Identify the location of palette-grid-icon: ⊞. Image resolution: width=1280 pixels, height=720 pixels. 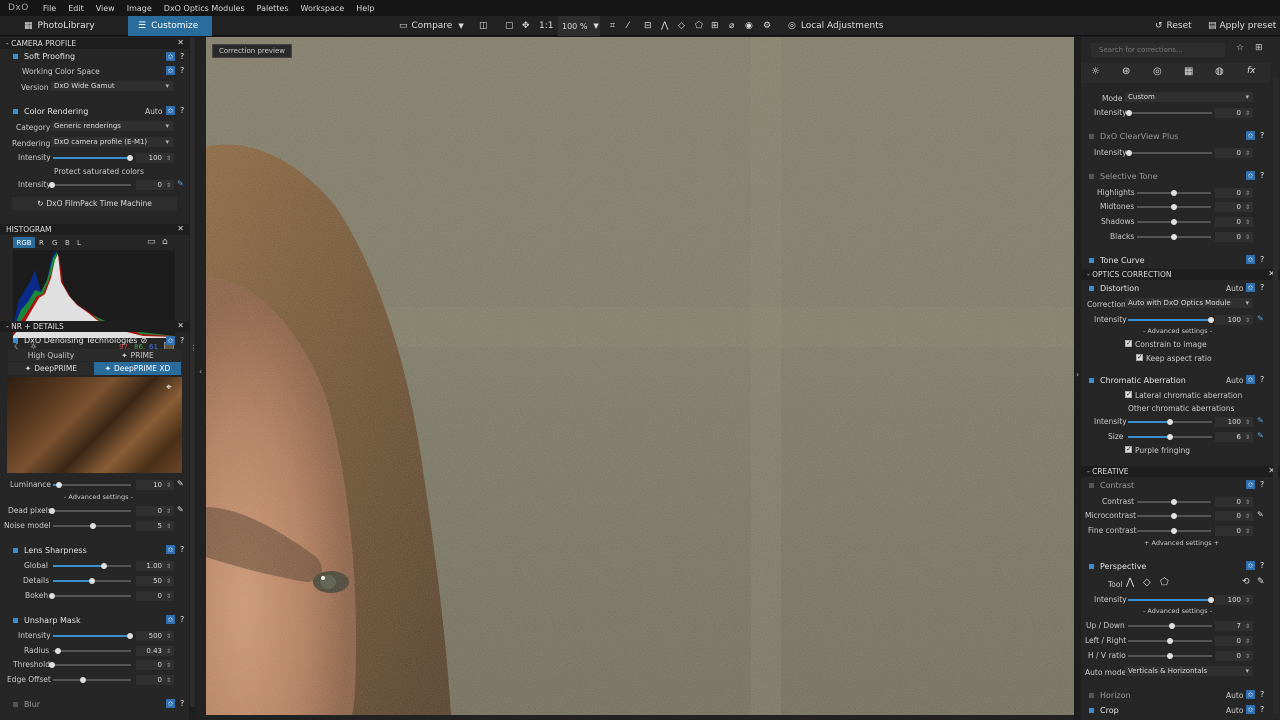
(1259, 48).